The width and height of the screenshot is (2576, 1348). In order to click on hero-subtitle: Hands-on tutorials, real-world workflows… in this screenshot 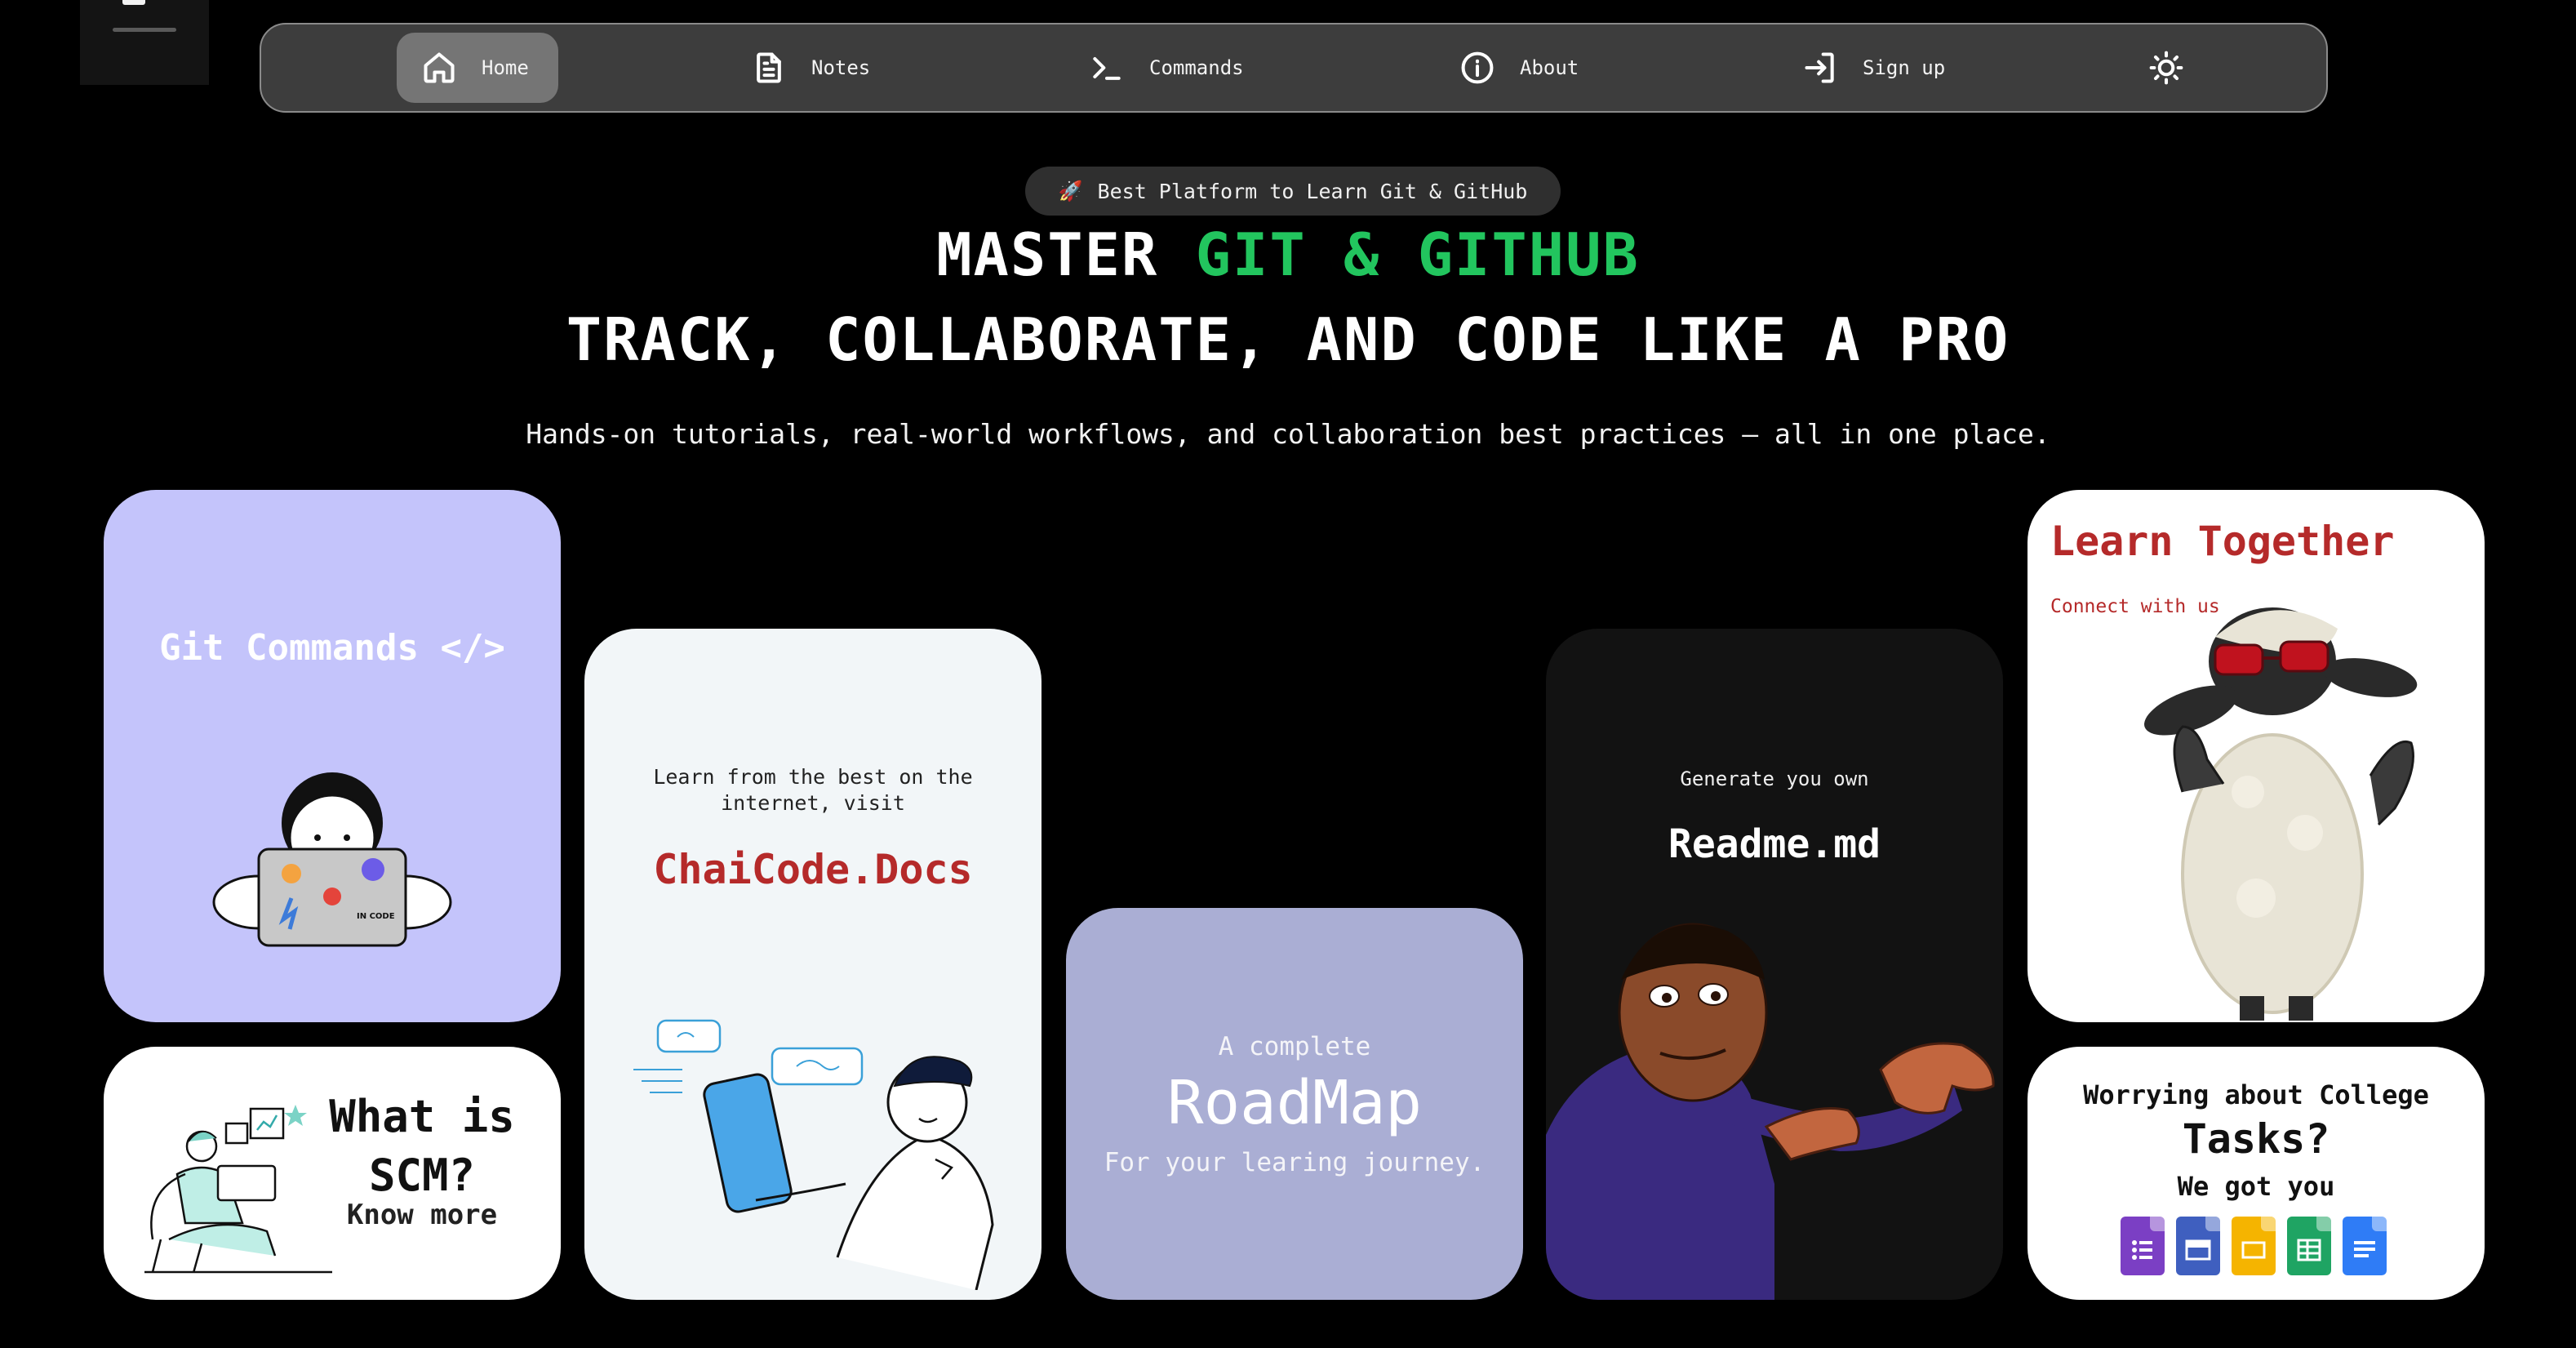, I will do `click(1288, 434)`.